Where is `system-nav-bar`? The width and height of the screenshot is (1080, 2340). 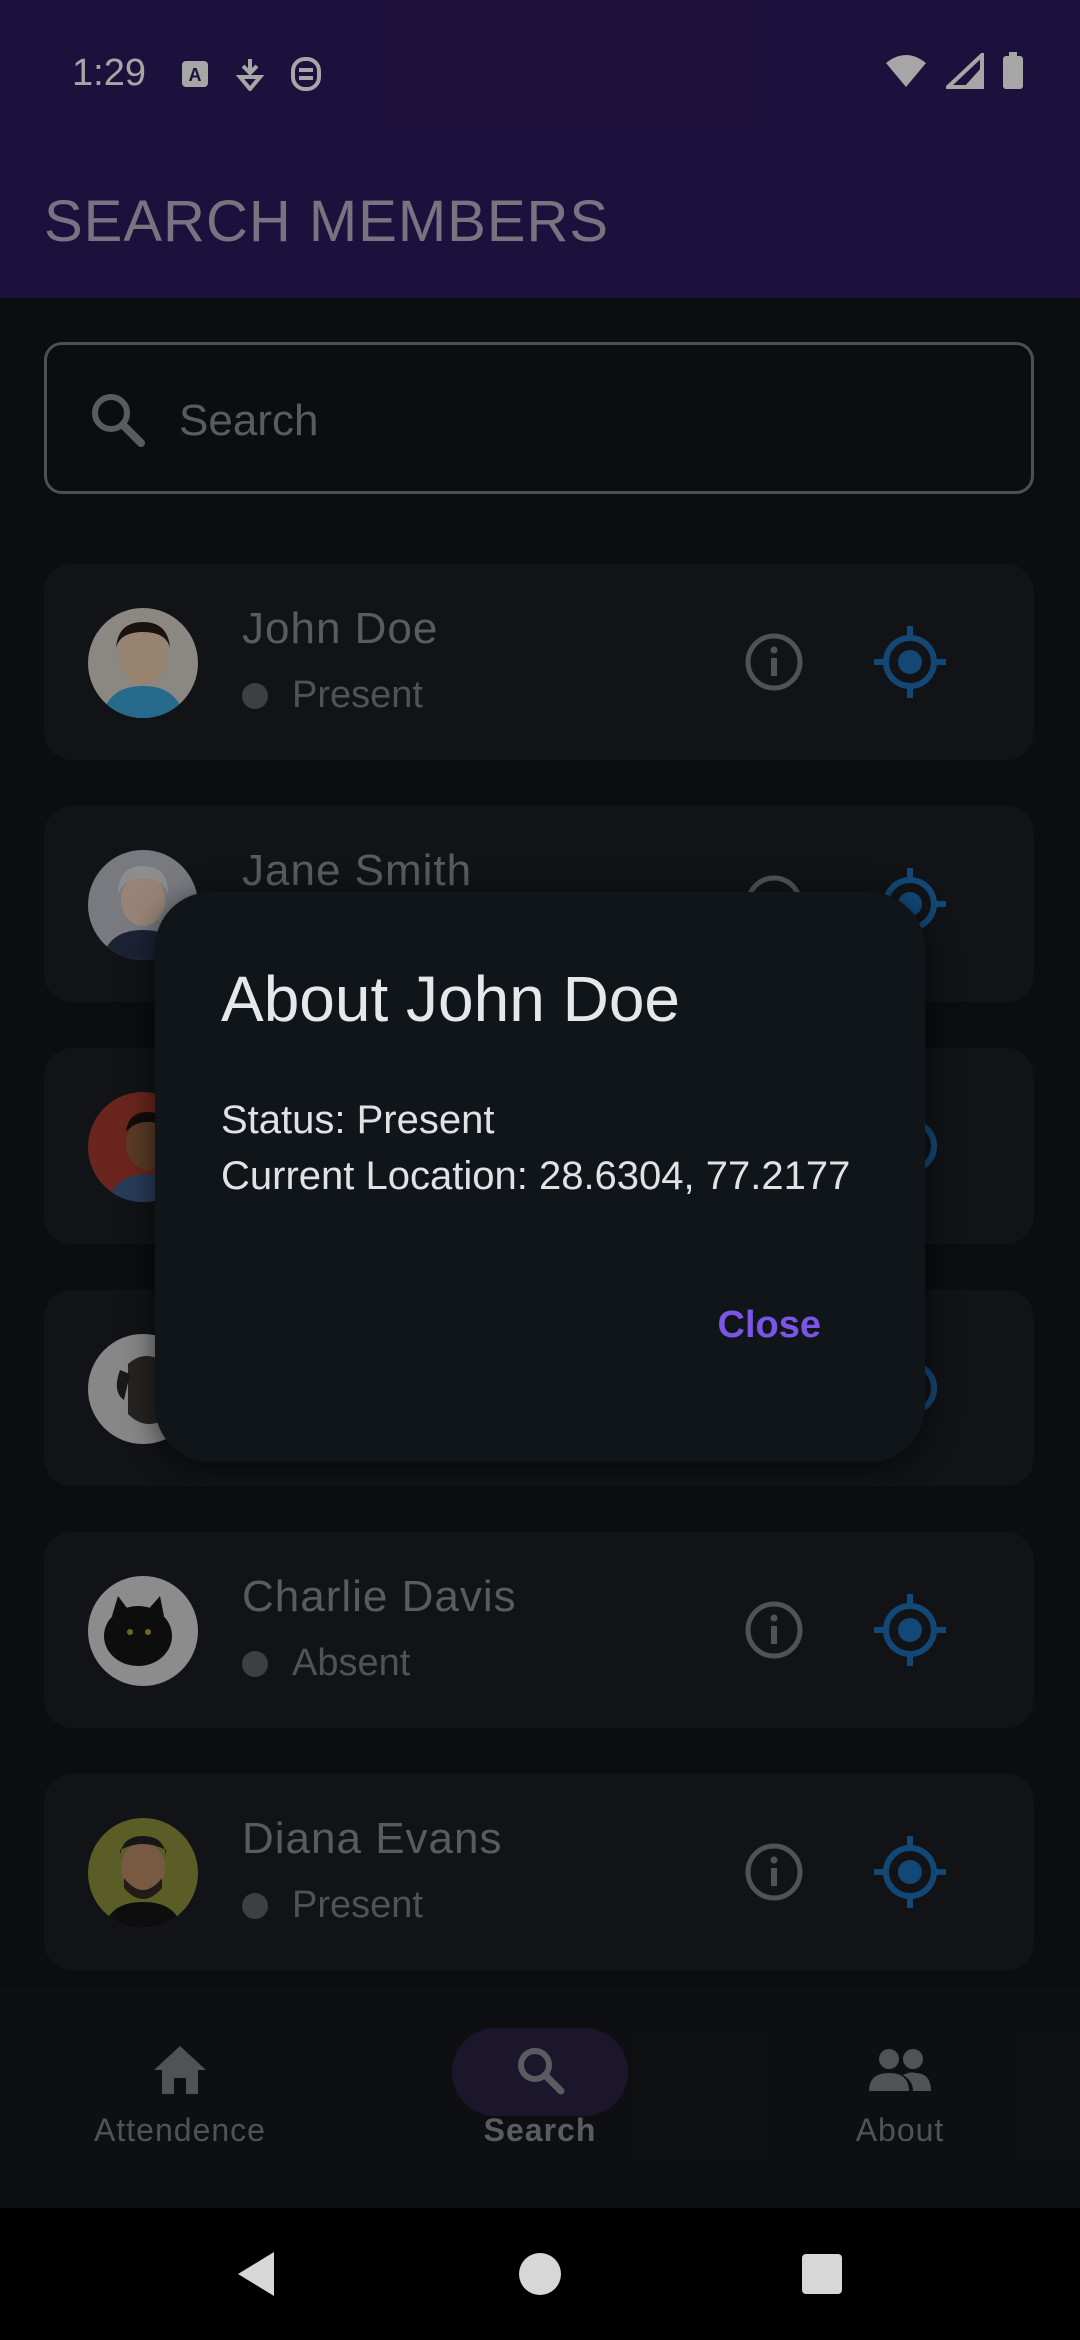
system-nav-bar is located at coordinates (540, 2274).